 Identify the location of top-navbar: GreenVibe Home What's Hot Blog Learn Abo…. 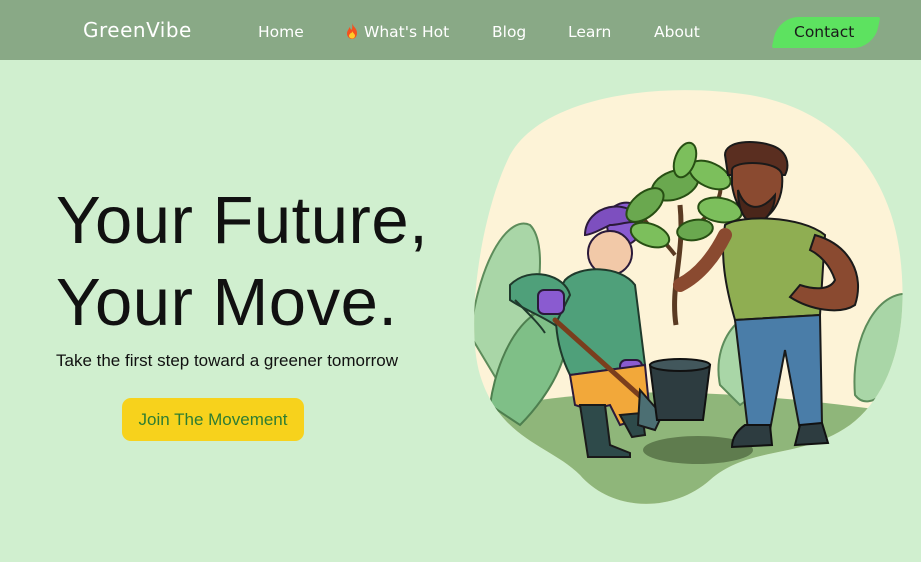
(460, 30).